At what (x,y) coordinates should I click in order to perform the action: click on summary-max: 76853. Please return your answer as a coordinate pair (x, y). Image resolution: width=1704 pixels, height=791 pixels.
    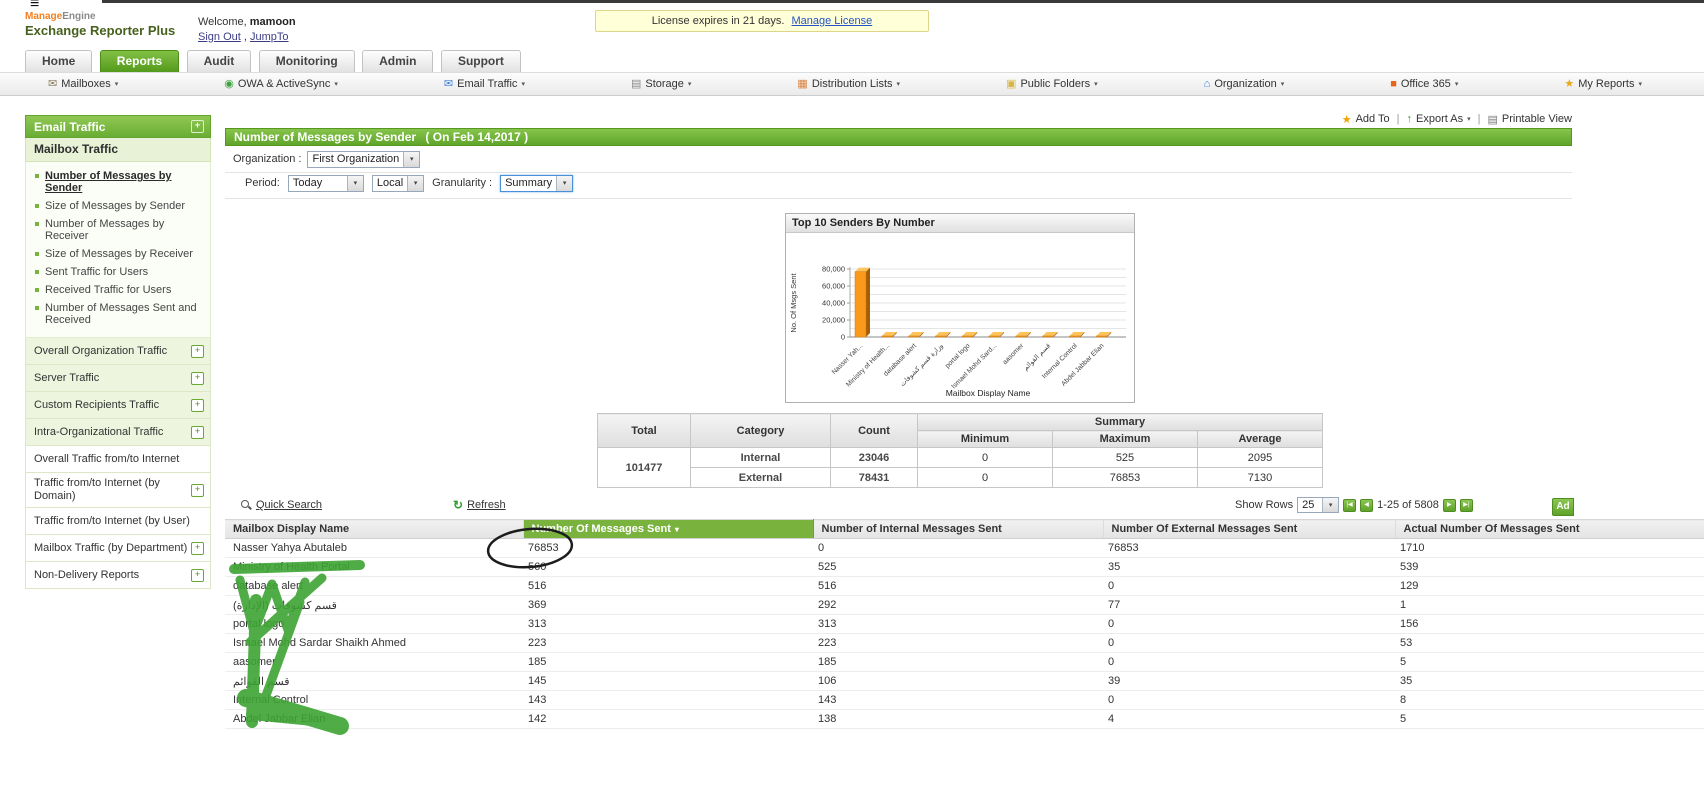
    Looking at the image, I should click on (1125, 477).